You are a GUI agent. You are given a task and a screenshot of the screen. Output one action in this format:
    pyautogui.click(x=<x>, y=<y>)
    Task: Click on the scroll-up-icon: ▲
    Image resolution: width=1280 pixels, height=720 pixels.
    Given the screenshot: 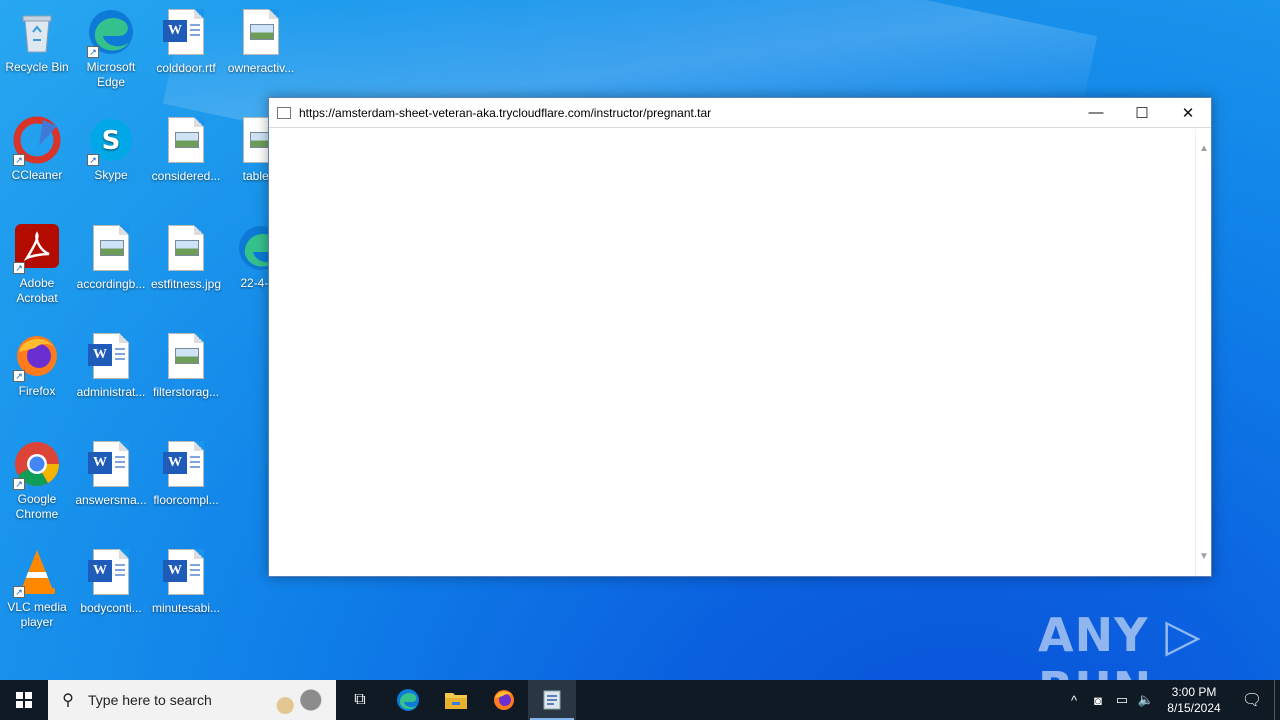 What is the action you would take?
    pyautogui.click(x=1204, y=148)
    